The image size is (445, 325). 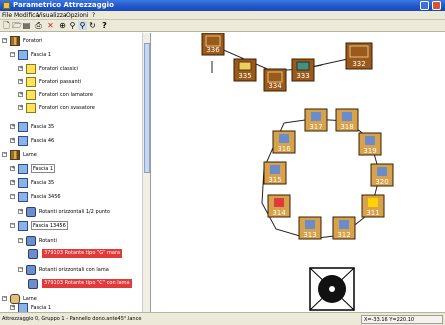 What do you see at coordinates (344, 228) in the screenshot?
I see `station-312: 312` at bounding box center [344, 228].